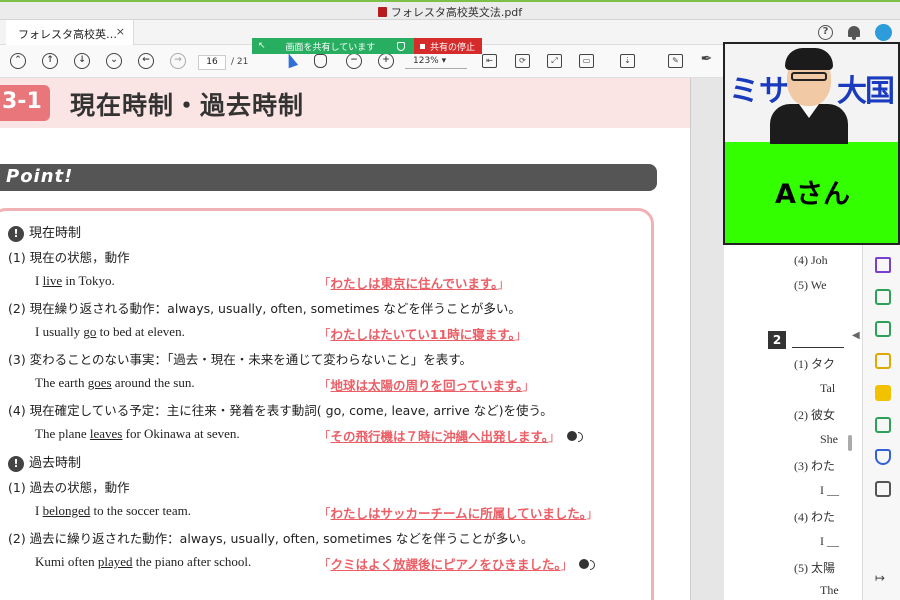  I want to click on page-gutter, so click(707, 339).